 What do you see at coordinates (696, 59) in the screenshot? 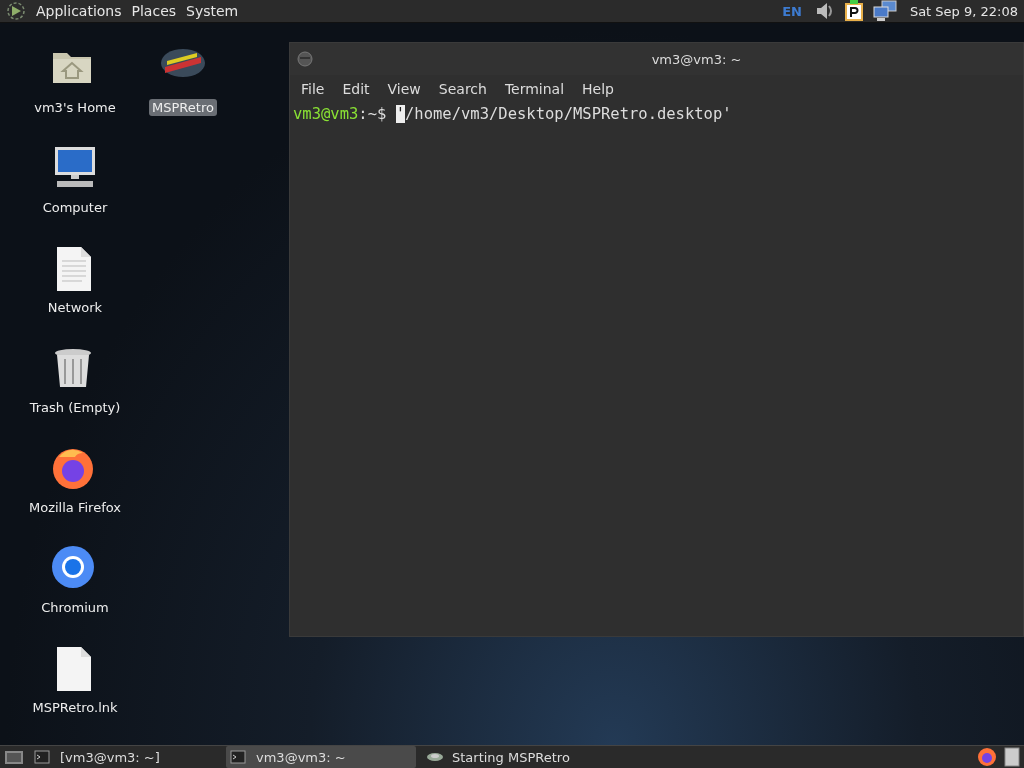
I see `window-title: vm3@vm3: ~` at bounding box center [696, 59].